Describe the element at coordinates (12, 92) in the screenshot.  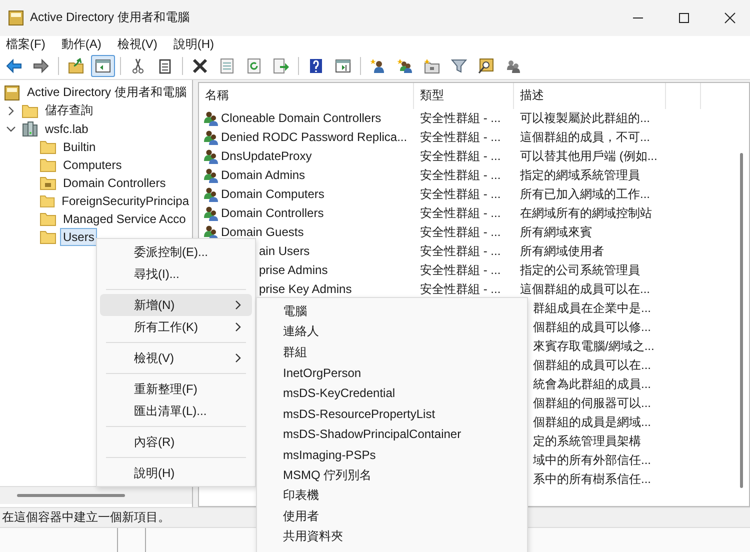
I see `console-icon` at that location.